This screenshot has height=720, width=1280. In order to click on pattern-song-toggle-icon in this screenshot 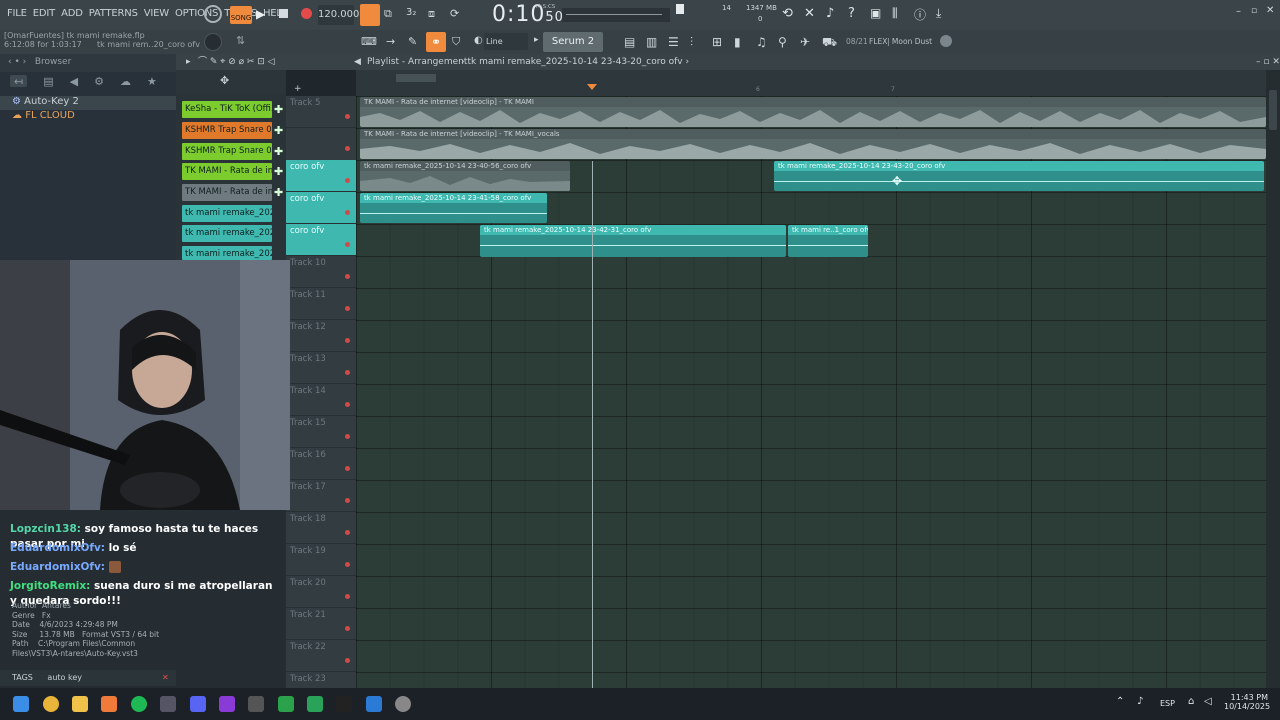, I will do `click(213, 14)`.